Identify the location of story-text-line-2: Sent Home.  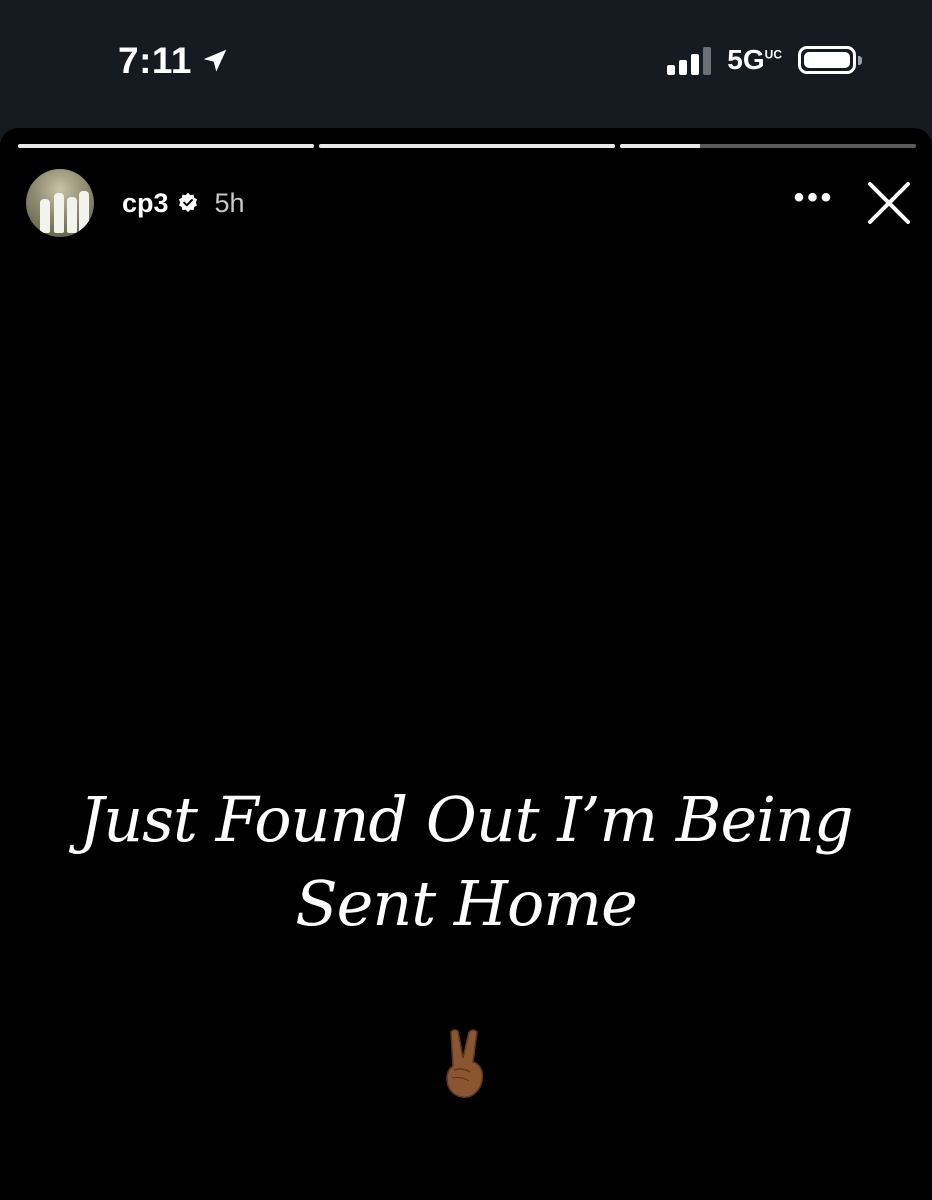
(466, 903).